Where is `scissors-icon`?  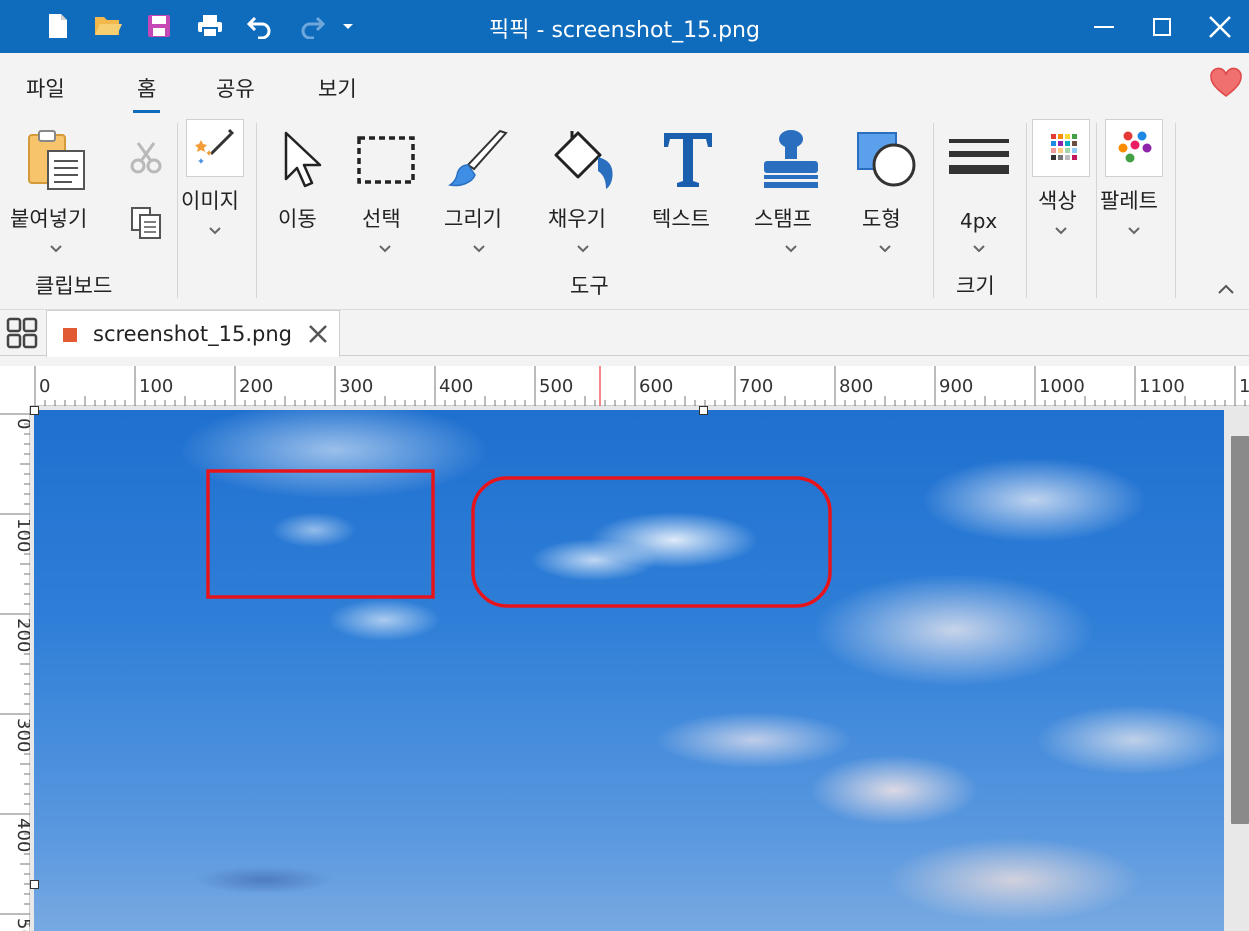 scissors-icon is located at coordinates (146, 158).